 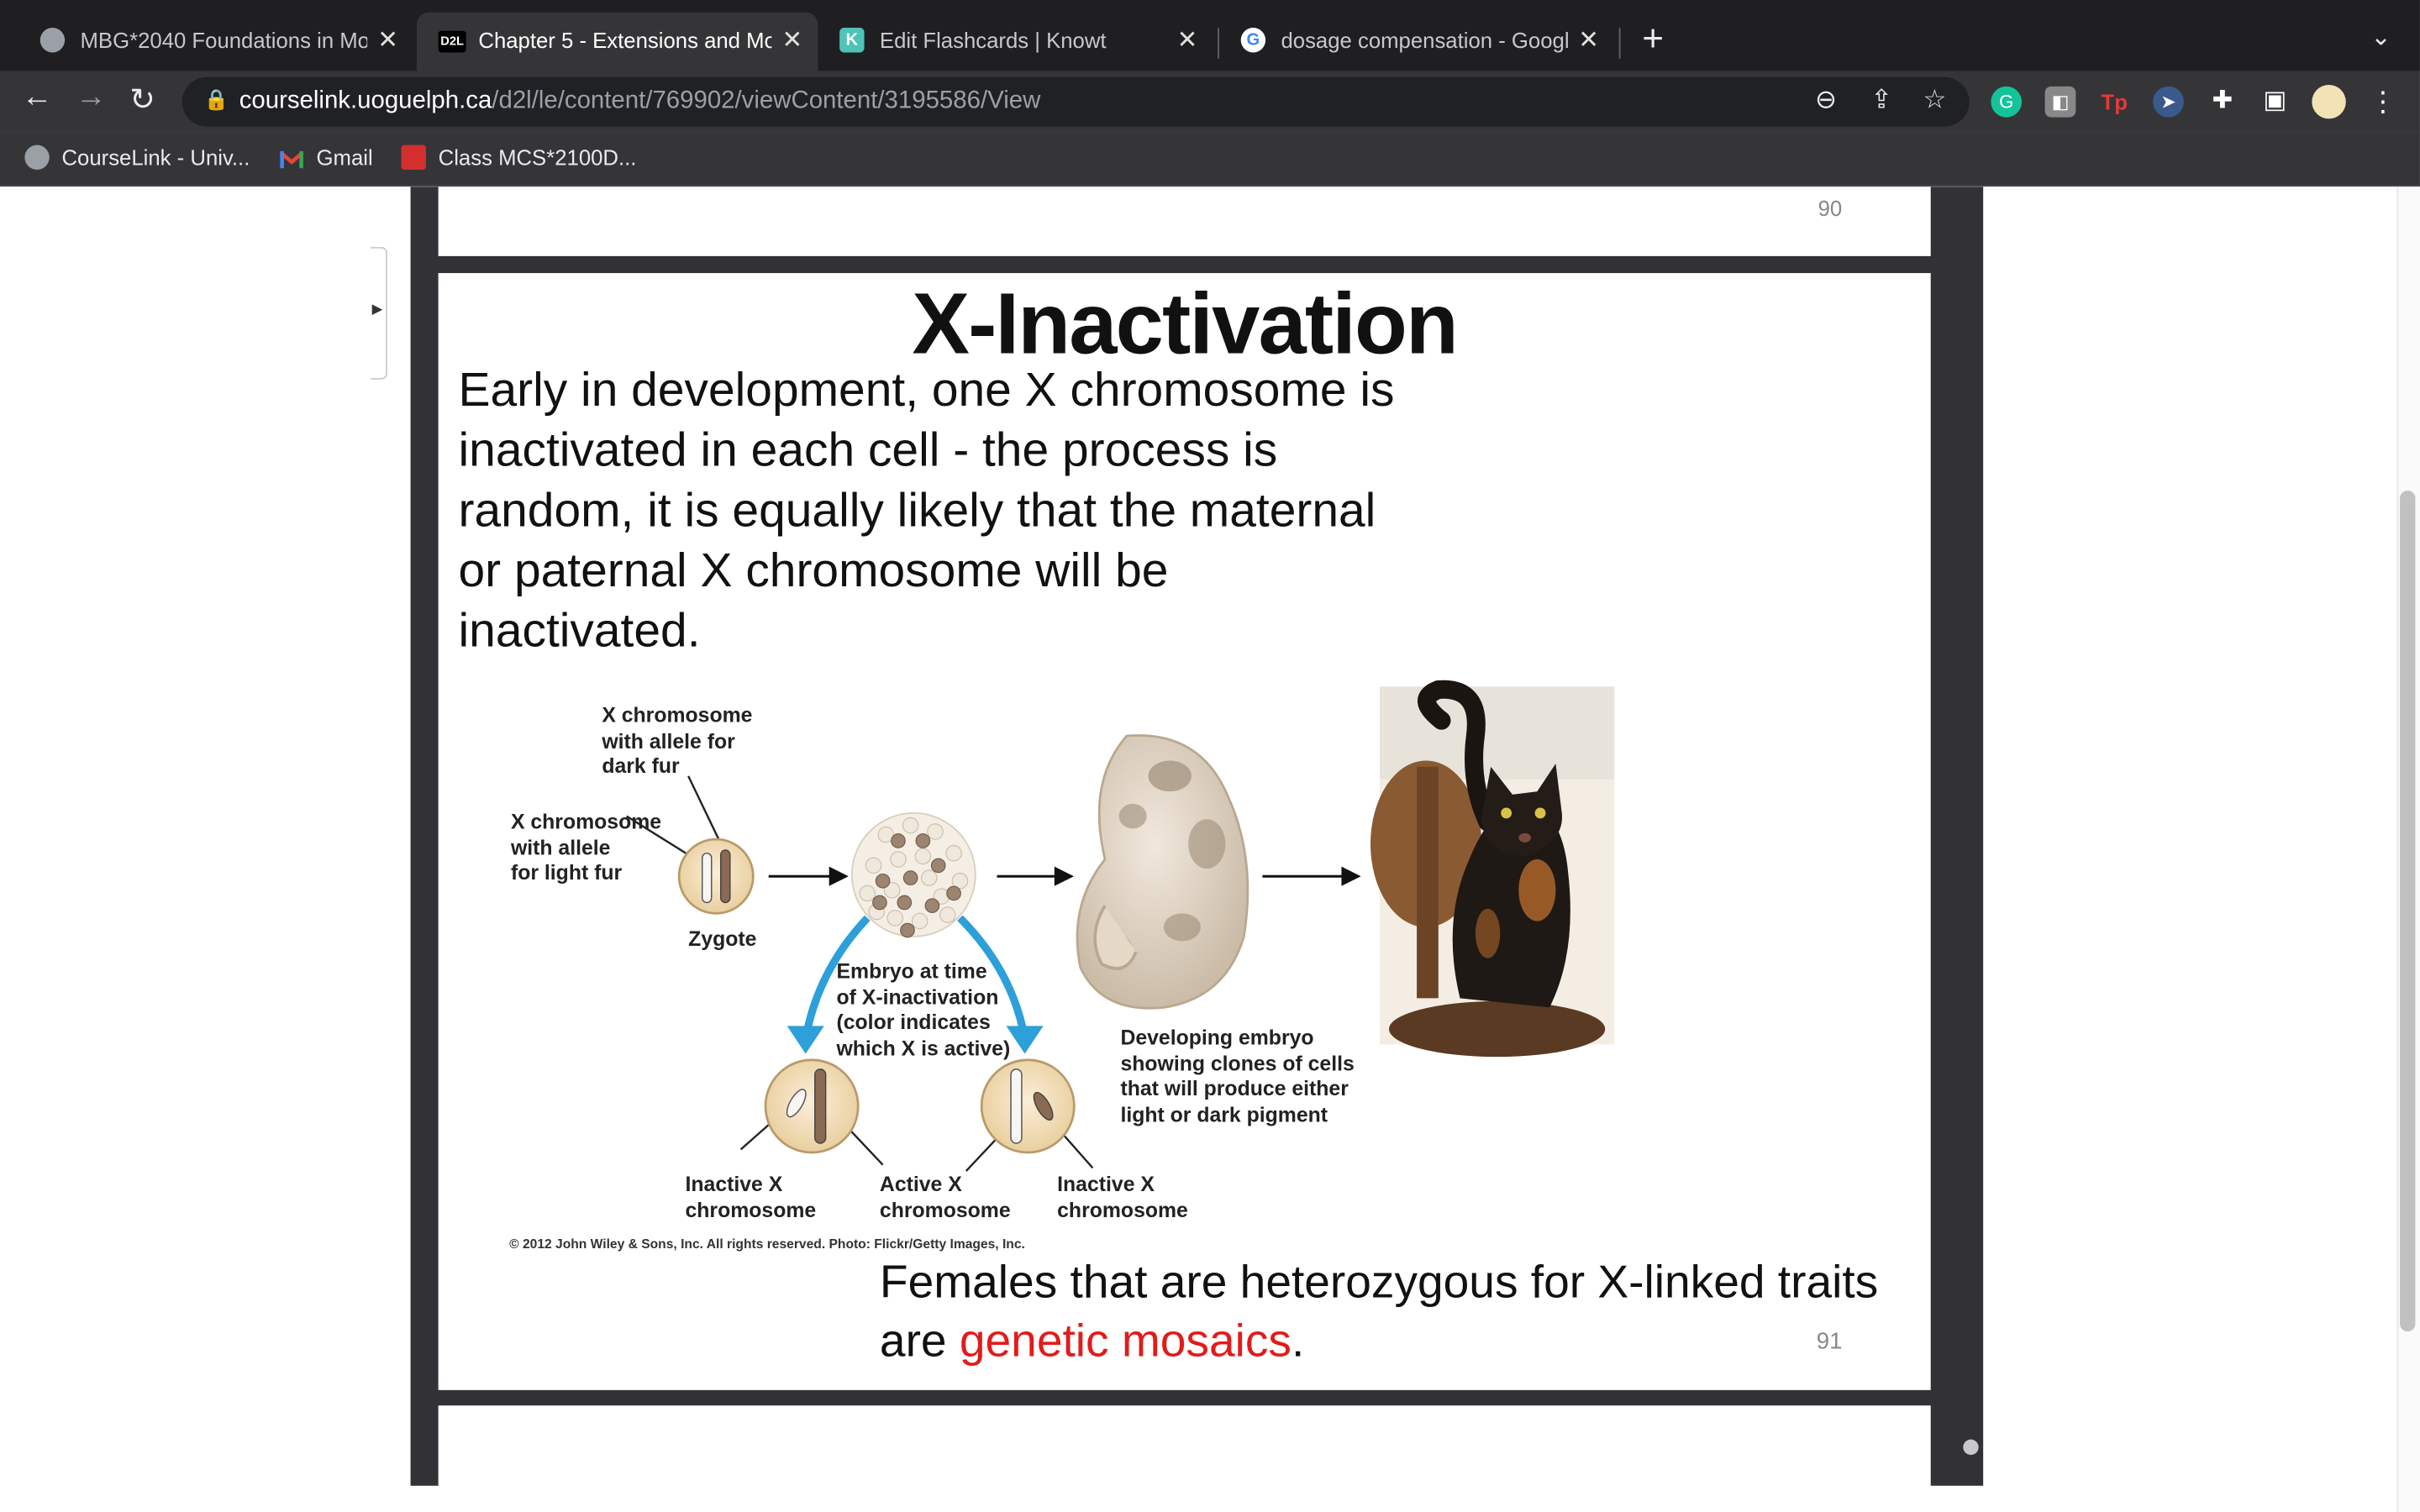 I want to click on highlight-genetic-mosaics: genetic mosaics, so click(x=1125, y=1341).